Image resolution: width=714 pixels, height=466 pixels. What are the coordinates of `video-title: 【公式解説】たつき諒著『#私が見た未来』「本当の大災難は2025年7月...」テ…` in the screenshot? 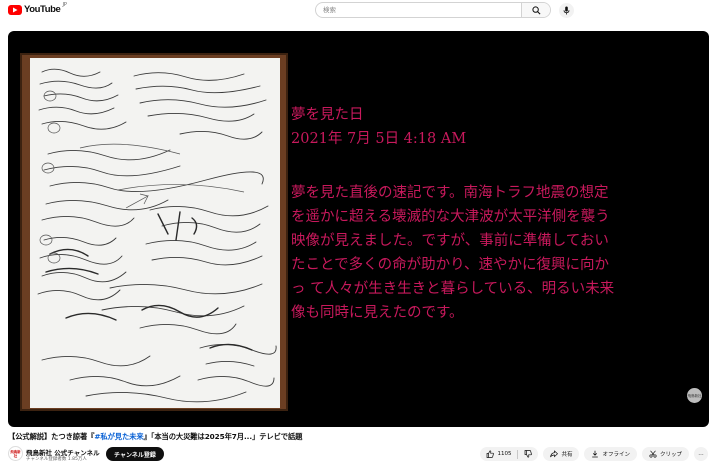 It's located at (358, 437).